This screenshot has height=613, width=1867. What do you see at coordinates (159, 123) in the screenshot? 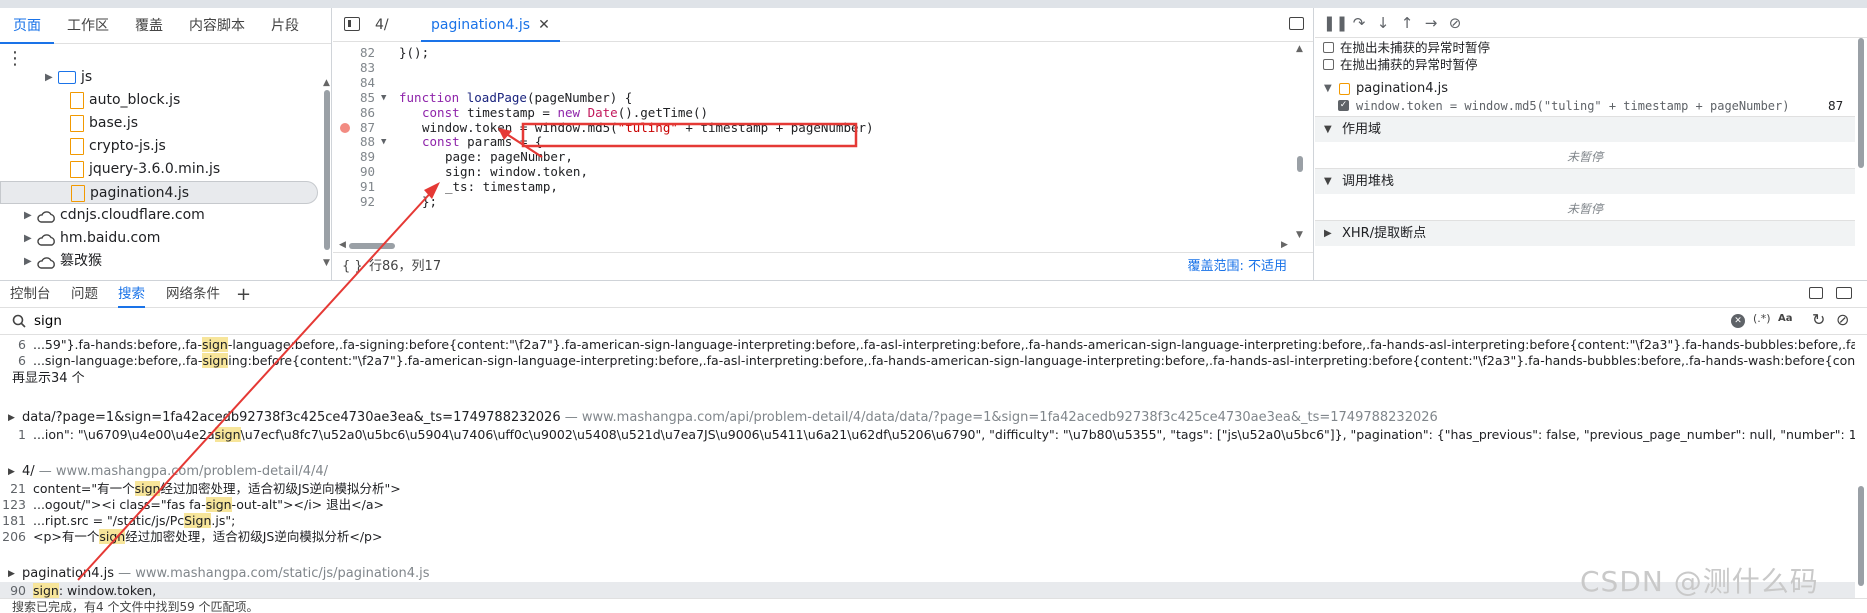
I see `tree-item: base.js` at bounding box center [159, 123].